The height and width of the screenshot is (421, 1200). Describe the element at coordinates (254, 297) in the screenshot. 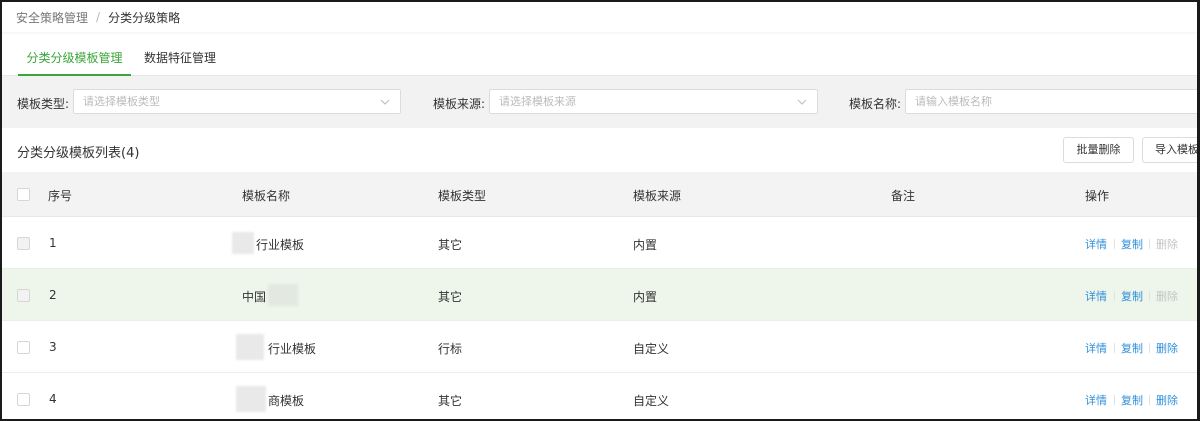

I see `row-name: 中国` at that location.